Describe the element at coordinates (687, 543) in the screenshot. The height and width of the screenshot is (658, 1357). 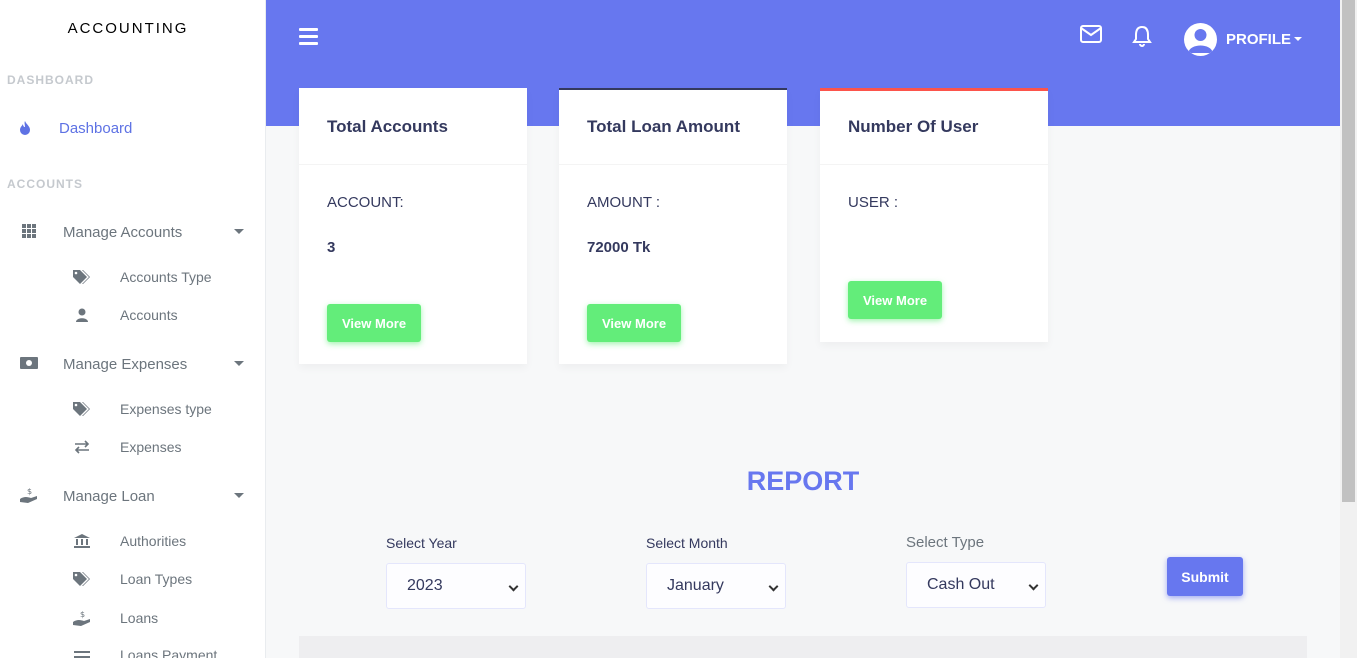
I see `month-label: Select Month` at that location.